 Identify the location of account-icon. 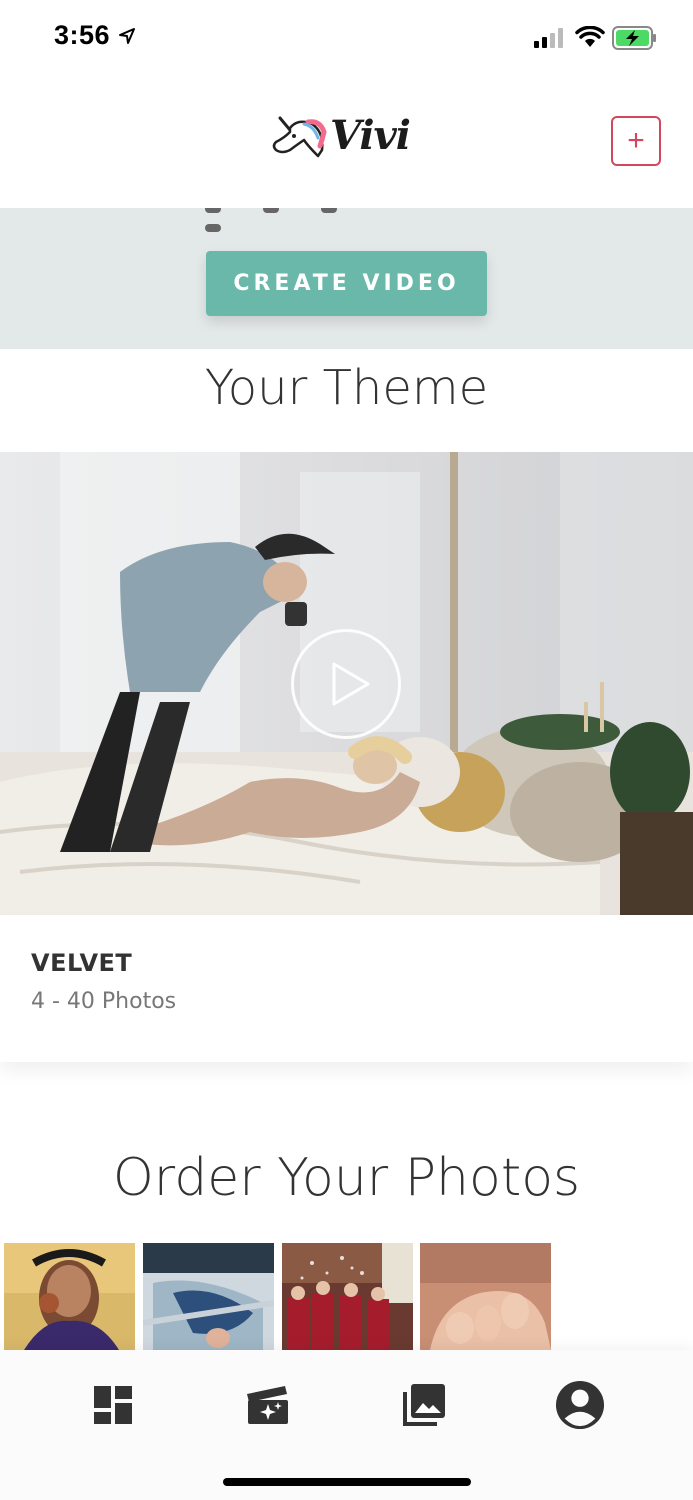
(580, 1405).